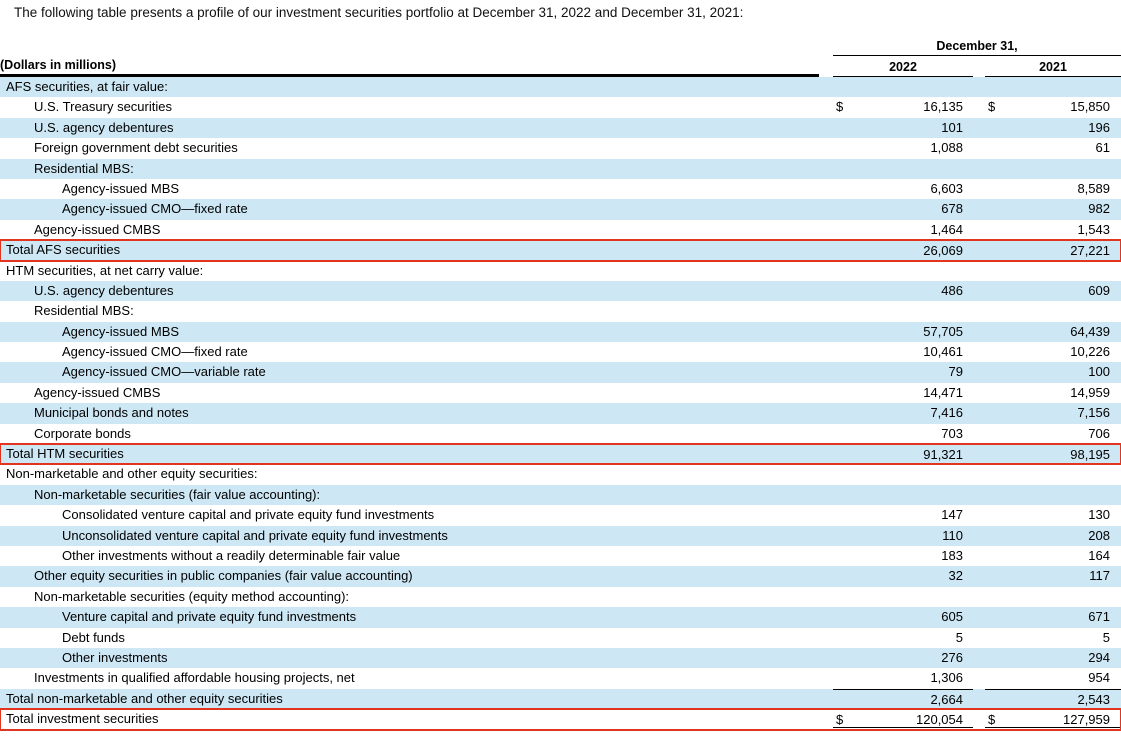  Describe the element at coordinates (952, 535) in the screenshot. I see `value-2022: 110` at that location.